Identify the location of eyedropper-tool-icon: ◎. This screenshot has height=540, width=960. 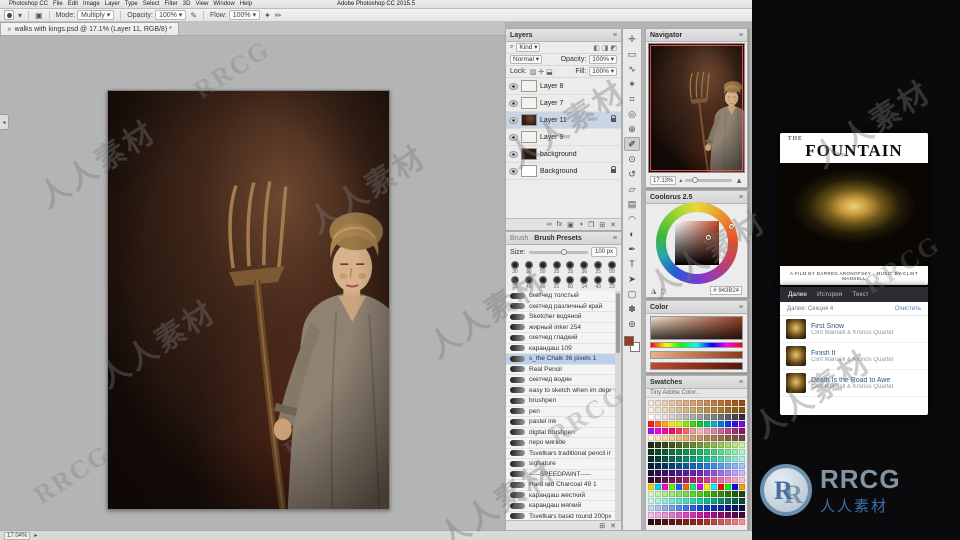
(632, 114).